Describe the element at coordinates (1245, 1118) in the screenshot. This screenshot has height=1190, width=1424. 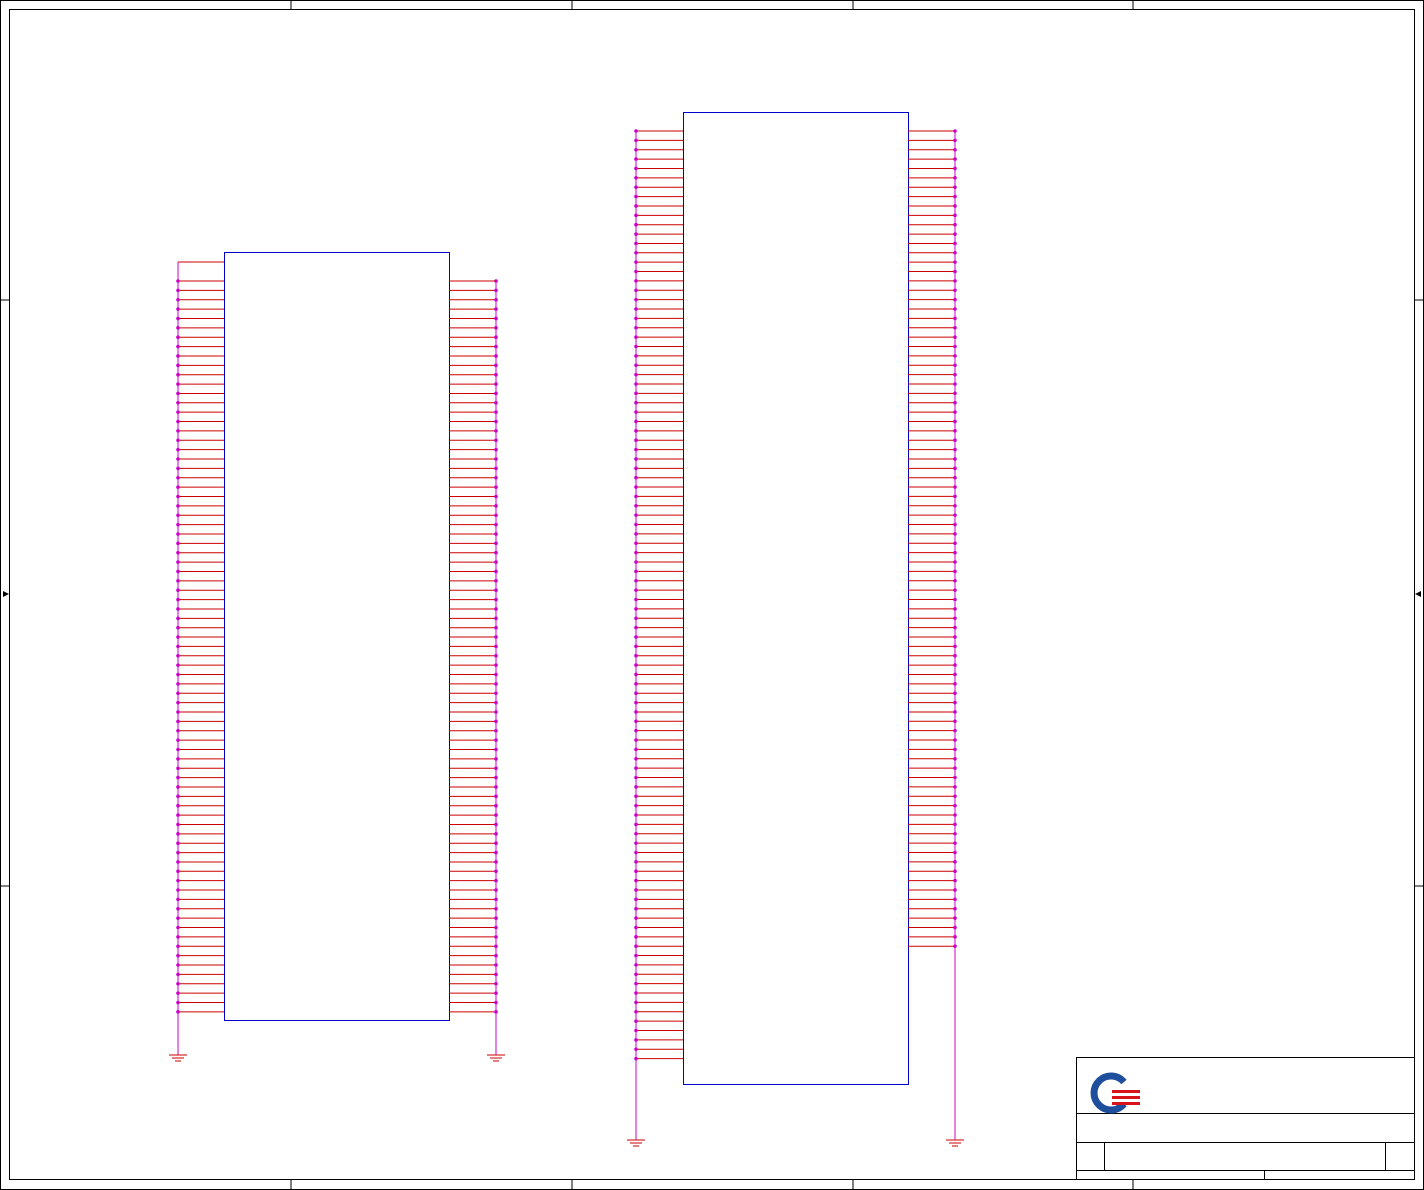
I see `title-block` at that location.